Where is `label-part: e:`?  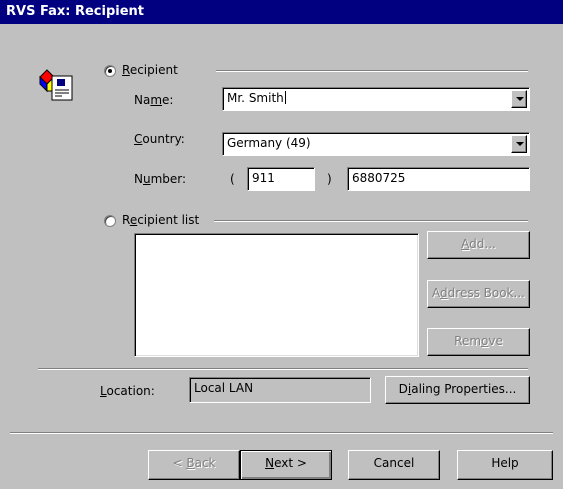
label-part: e: is located at coordinates (168, 100).